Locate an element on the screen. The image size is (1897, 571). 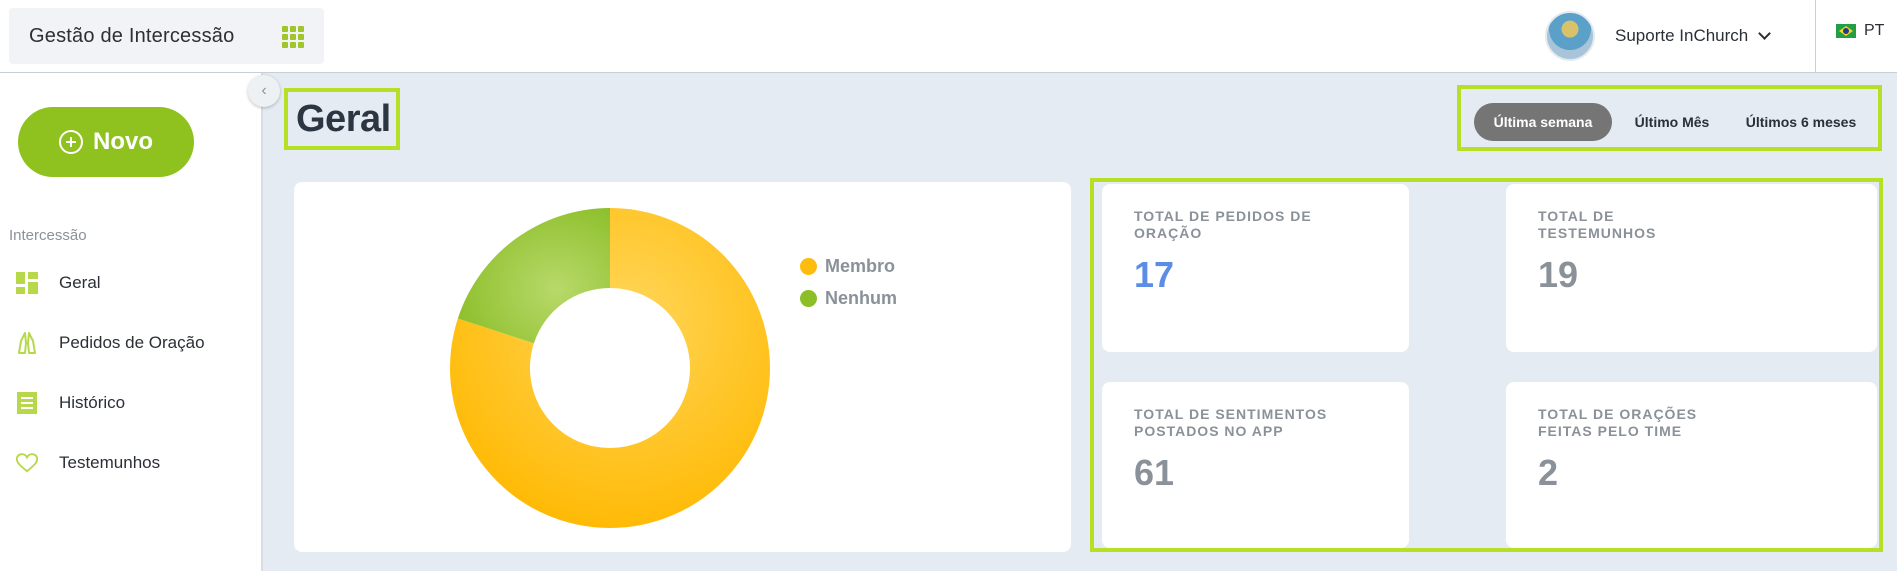
praying-hands-icon is located at coordinates (27, 343).